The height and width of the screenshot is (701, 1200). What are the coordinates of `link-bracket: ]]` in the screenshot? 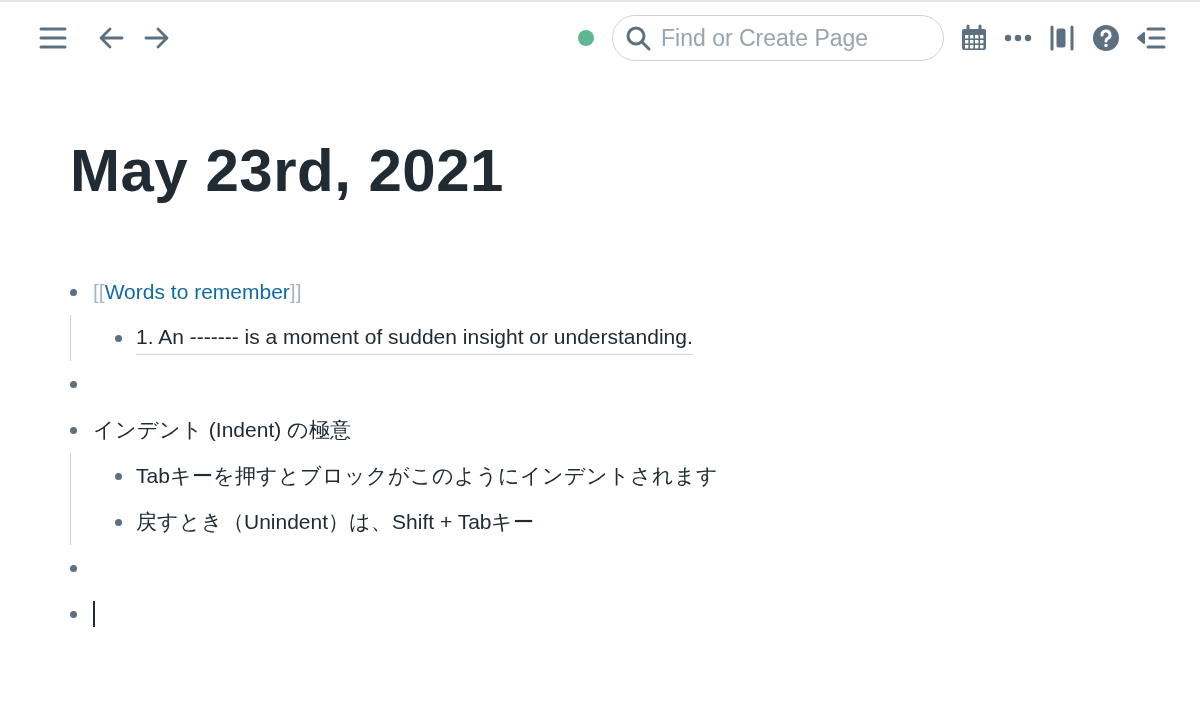 It's located at (295, 292).